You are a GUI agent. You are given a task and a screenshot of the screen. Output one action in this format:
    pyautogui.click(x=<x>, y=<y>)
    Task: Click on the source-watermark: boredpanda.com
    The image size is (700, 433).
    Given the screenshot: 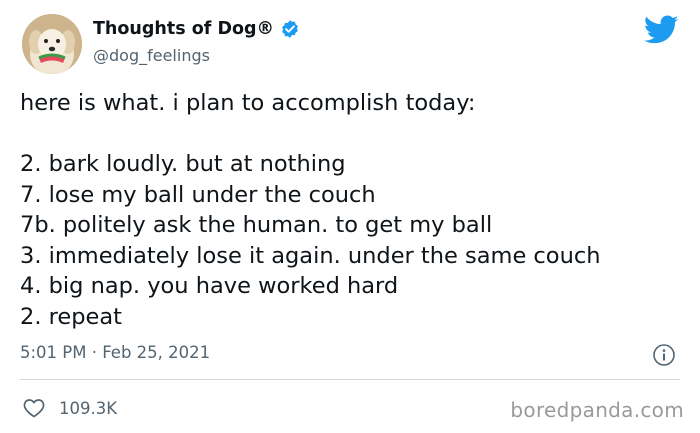 What is the action you would take?
    pyautogui.click(x=597, y=410)
    